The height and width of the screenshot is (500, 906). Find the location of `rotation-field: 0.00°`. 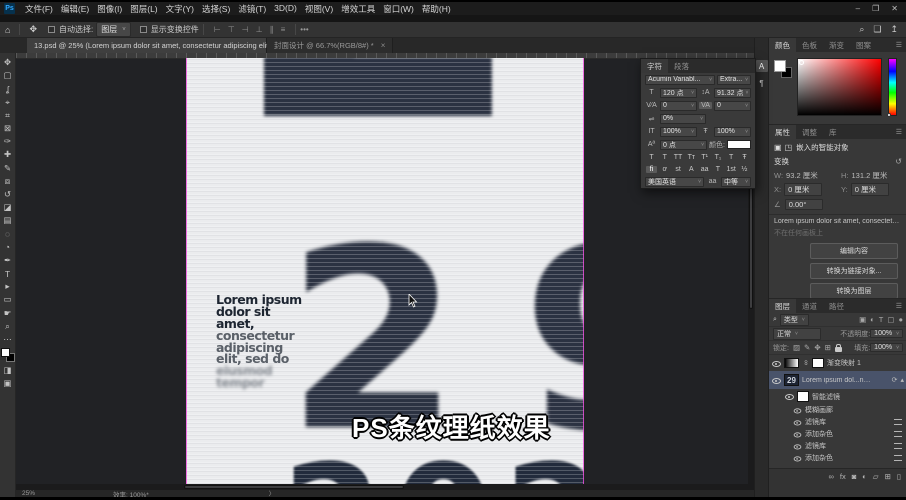

rotation-field: 0.00° is located at coordinates (803, 204).